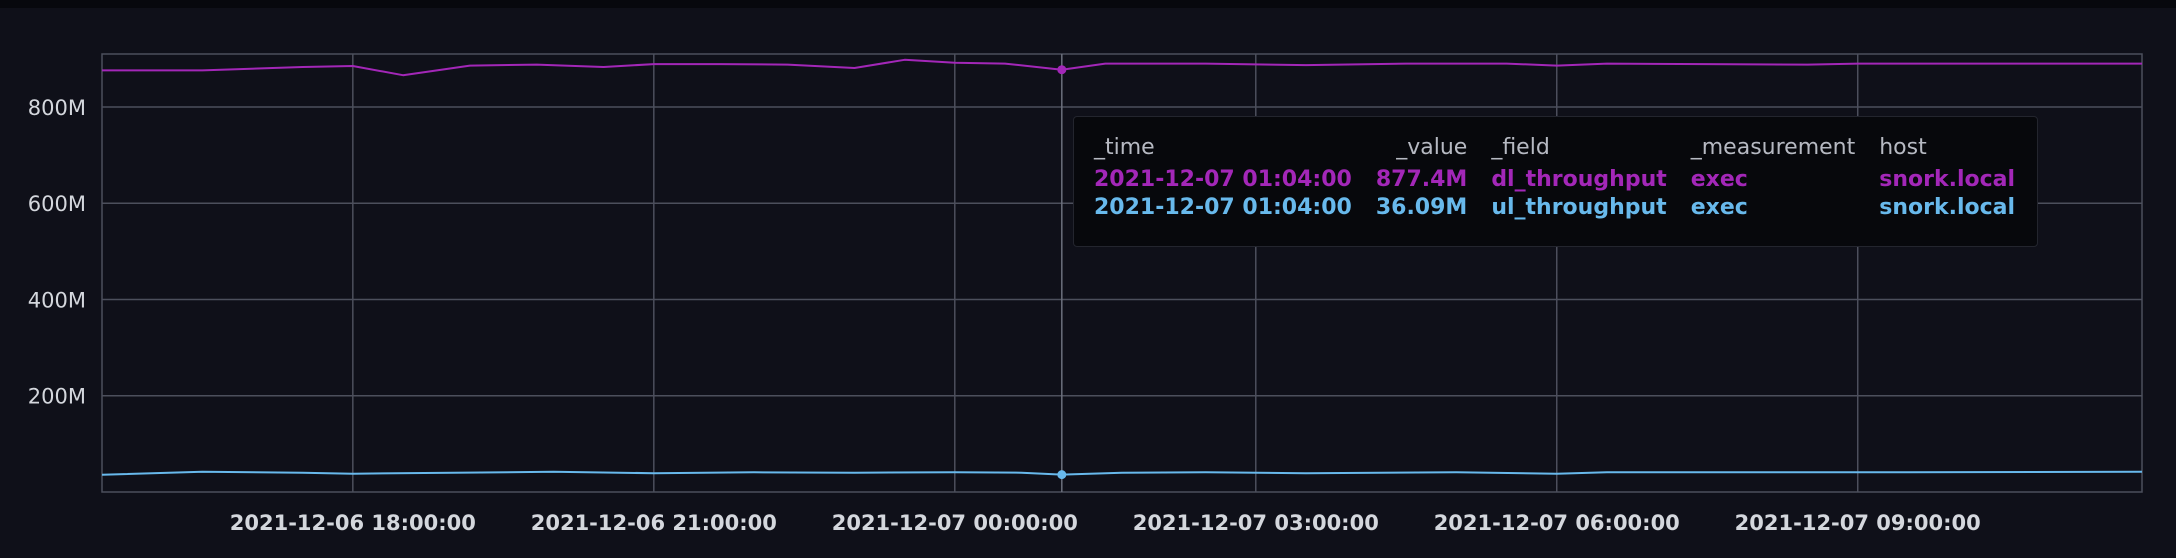  I want to click on x-tick-label: 2021-12-06 21:00:00, so click(654, 523).